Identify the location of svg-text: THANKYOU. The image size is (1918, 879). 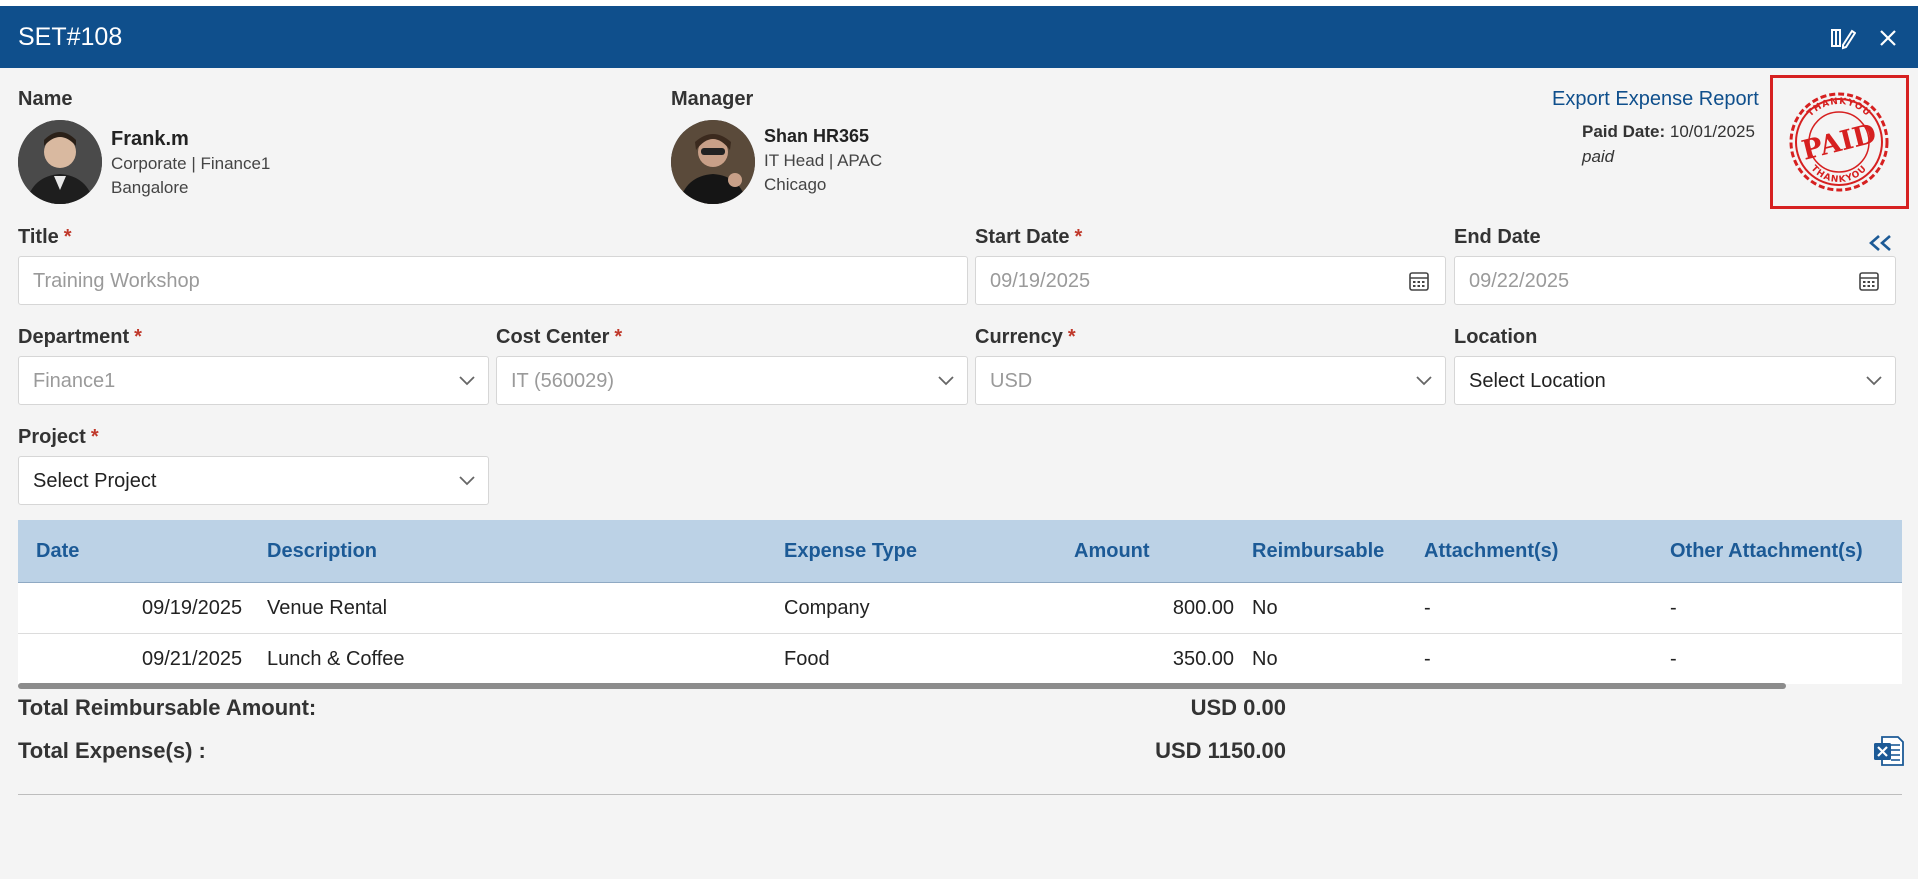
(1839, 175).